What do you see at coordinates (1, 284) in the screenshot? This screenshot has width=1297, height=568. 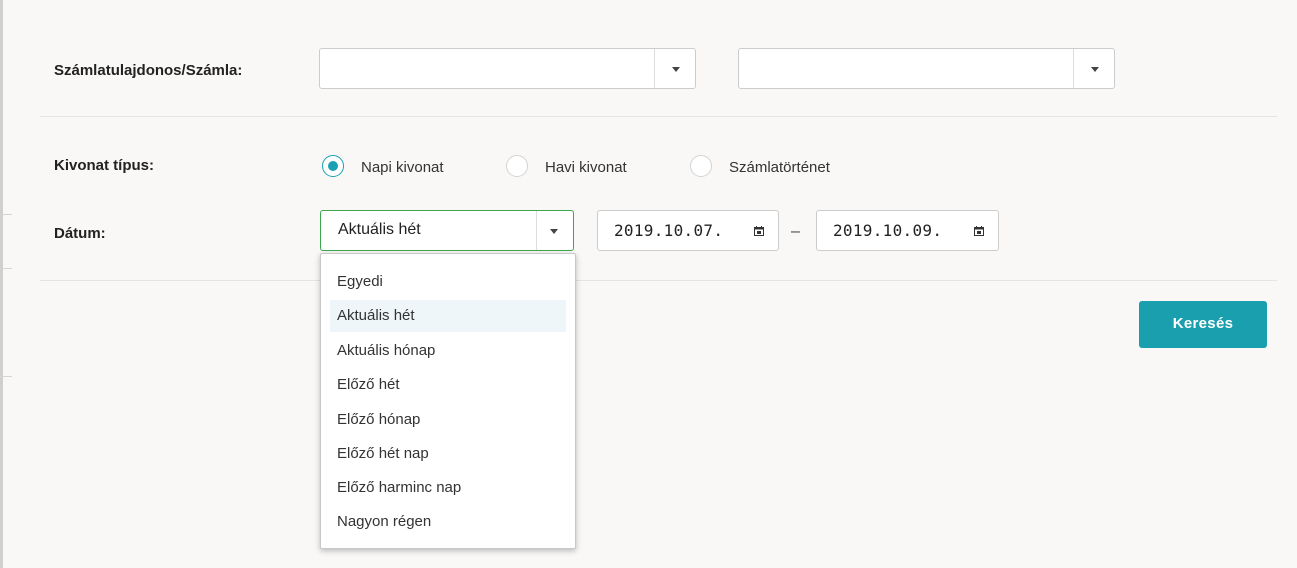 I see `left-border` at bounding box center [1, 284].